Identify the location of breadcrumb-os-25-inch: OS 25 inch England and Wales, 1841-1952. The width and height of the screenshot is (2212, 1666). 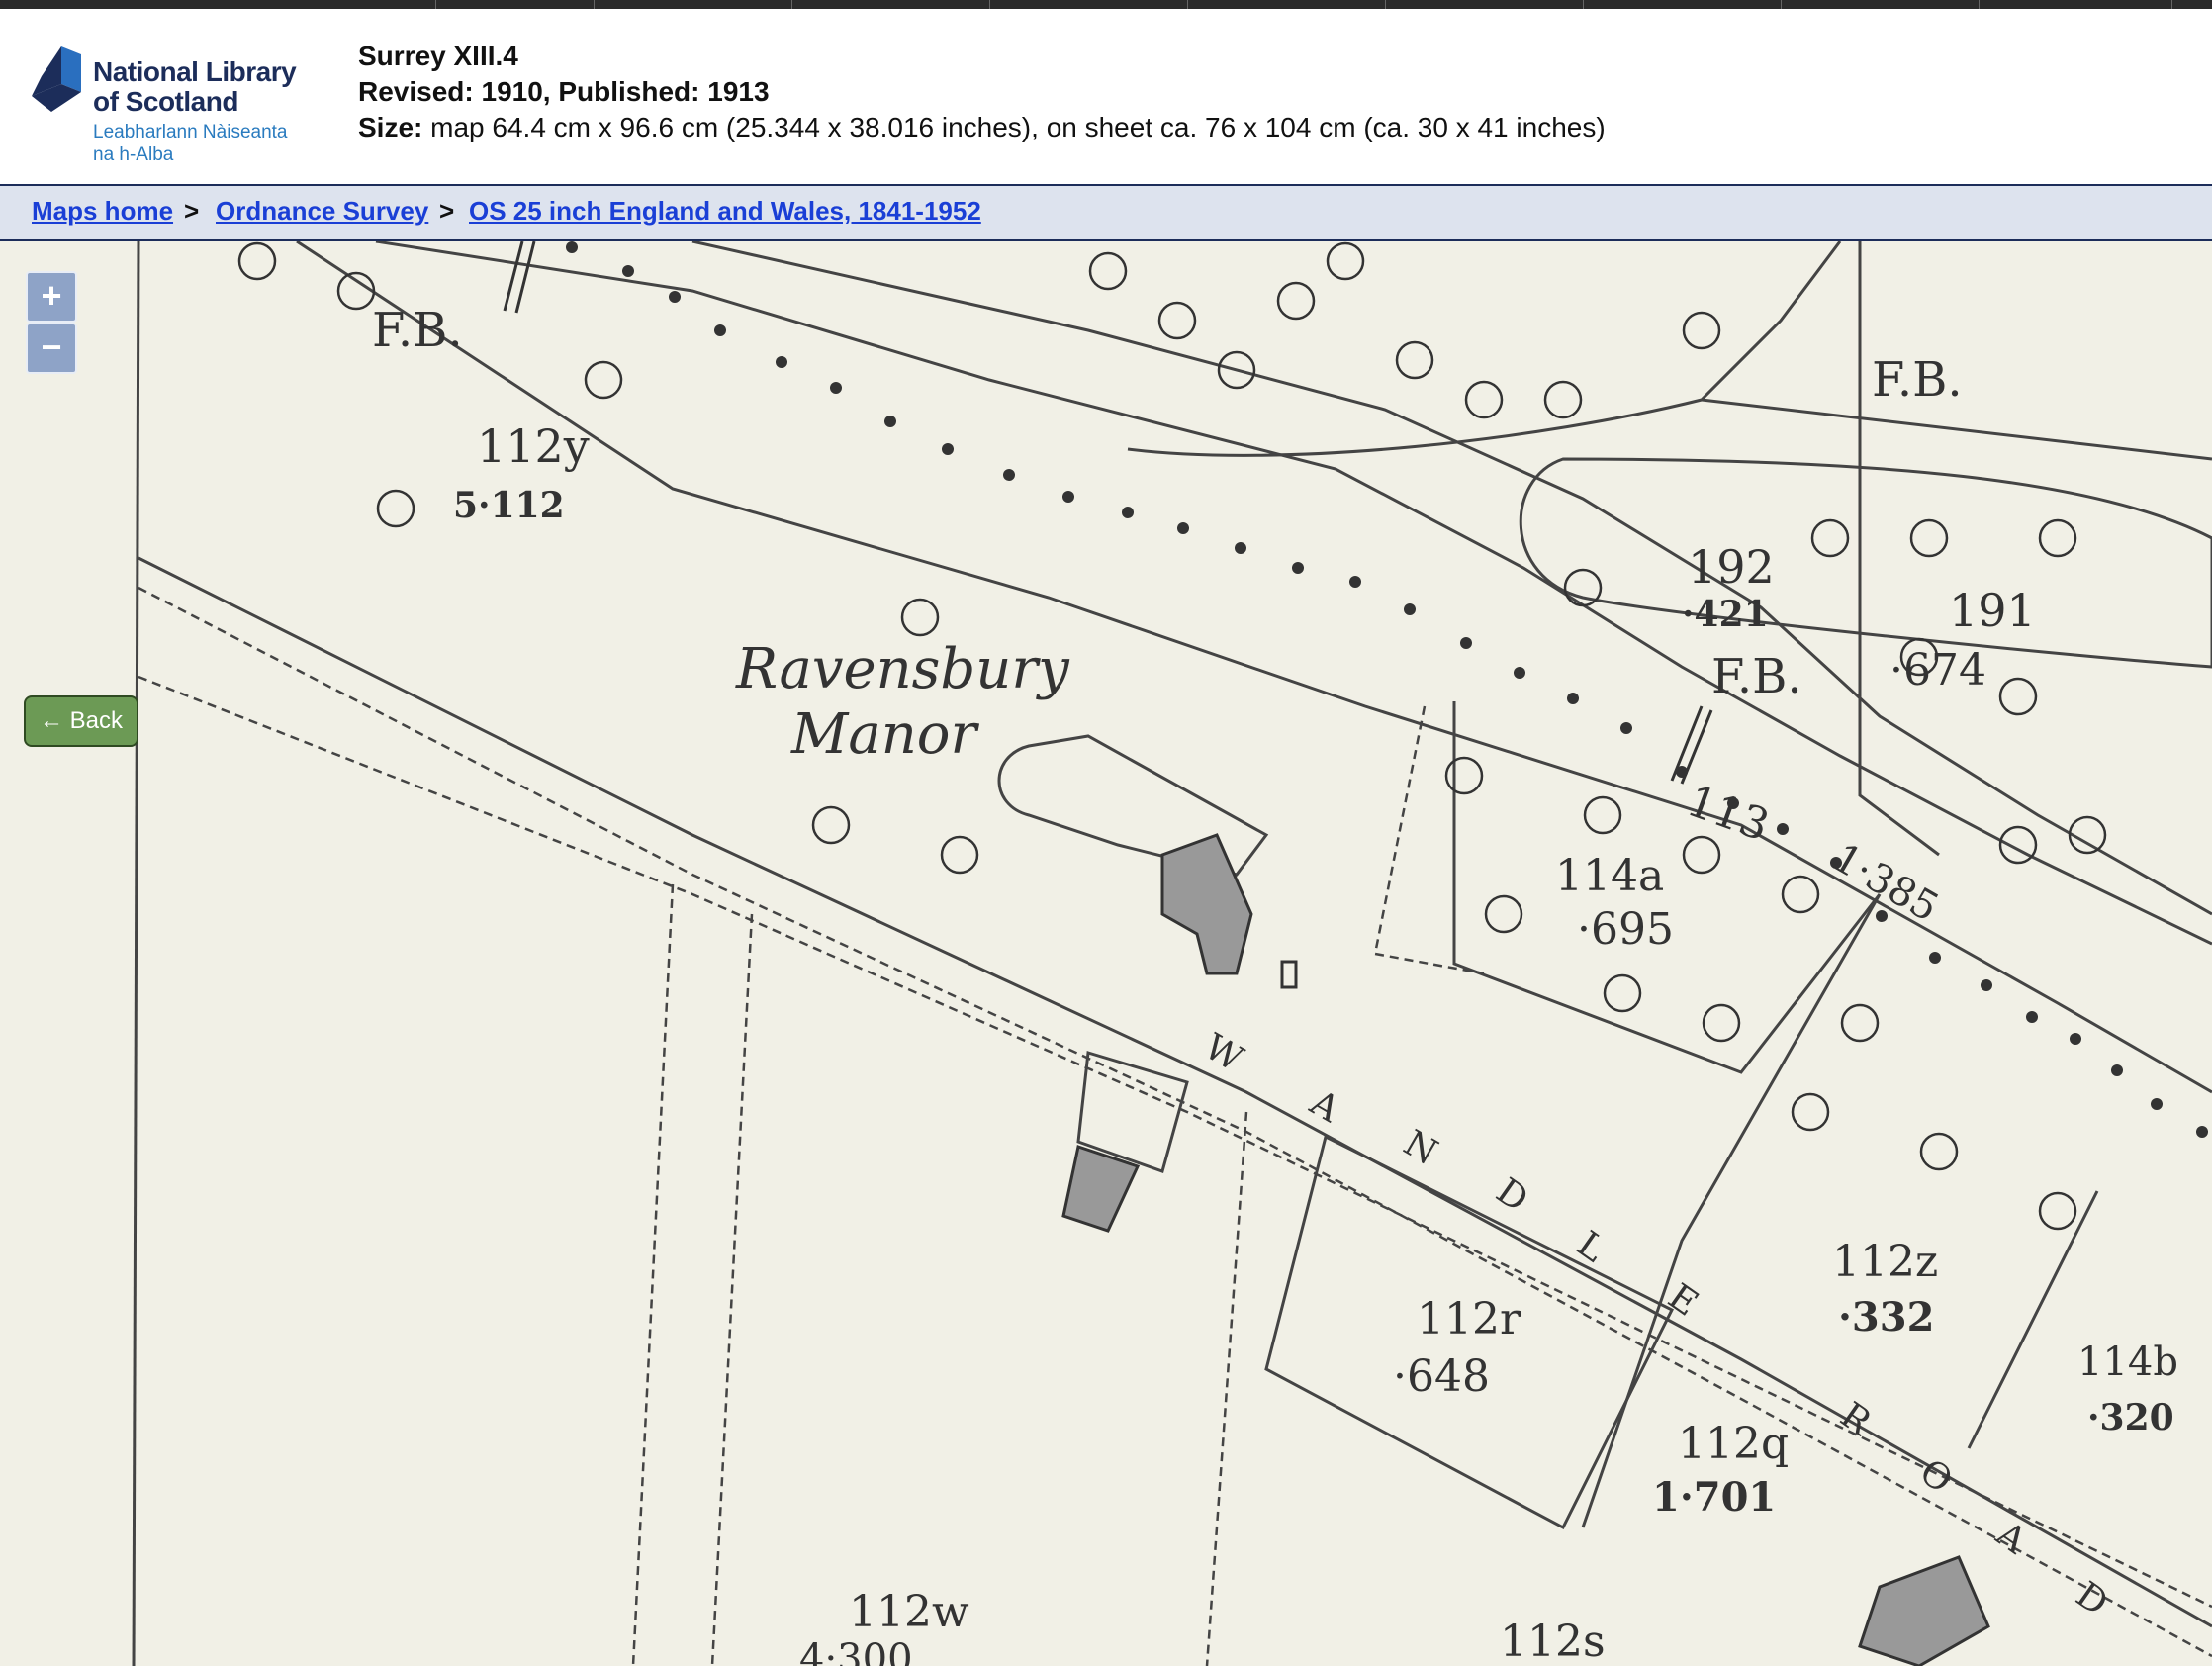
(725, 211).